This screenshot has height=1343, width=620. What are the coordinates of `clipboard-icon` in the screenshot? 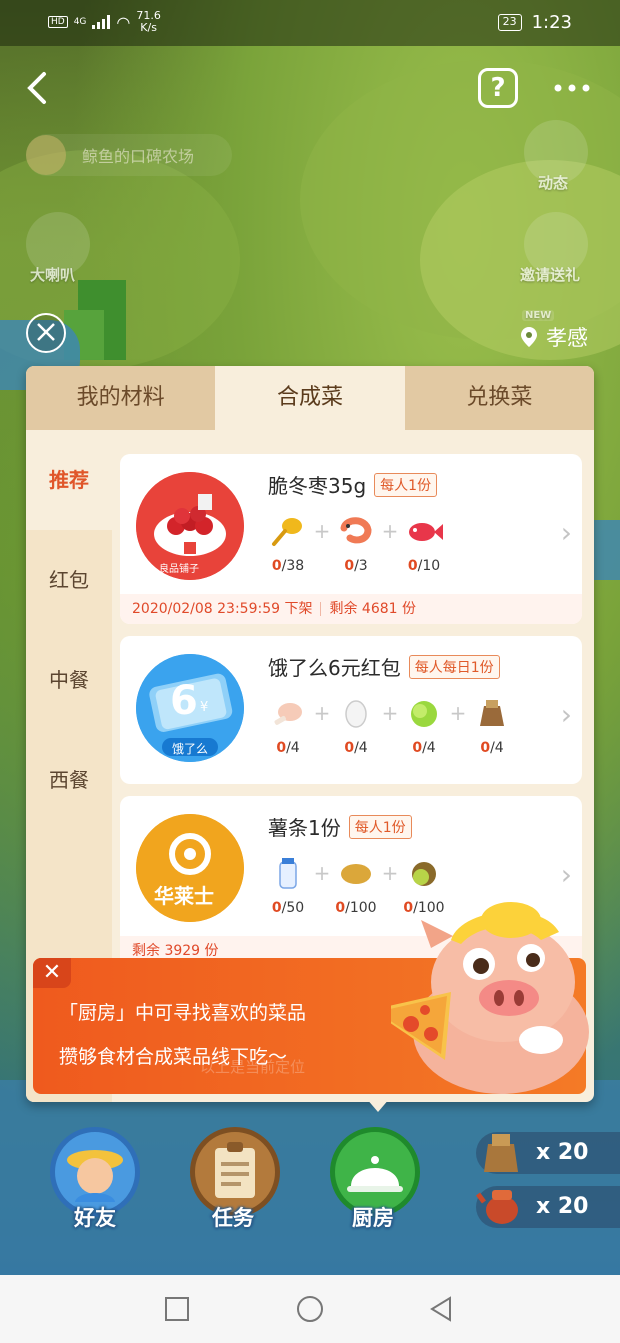 It's located at (235, 1170).